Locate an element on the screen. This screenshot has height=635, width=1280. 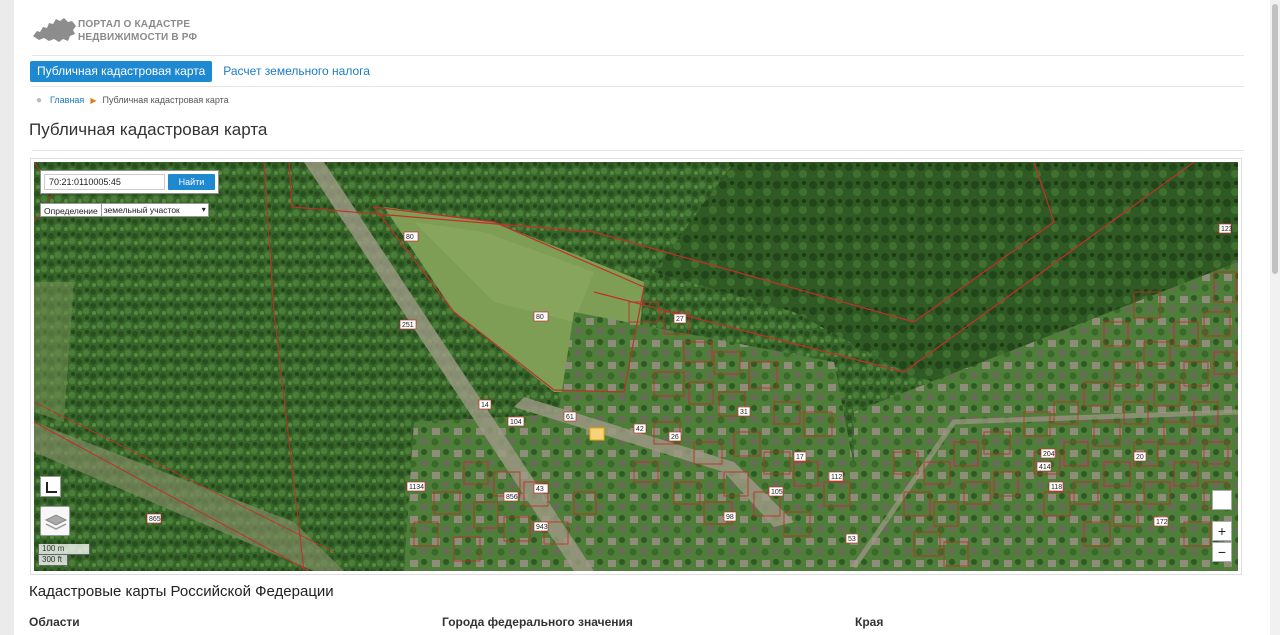
breadcrumb-home-link: Главная is located at coordinates (67, 100).